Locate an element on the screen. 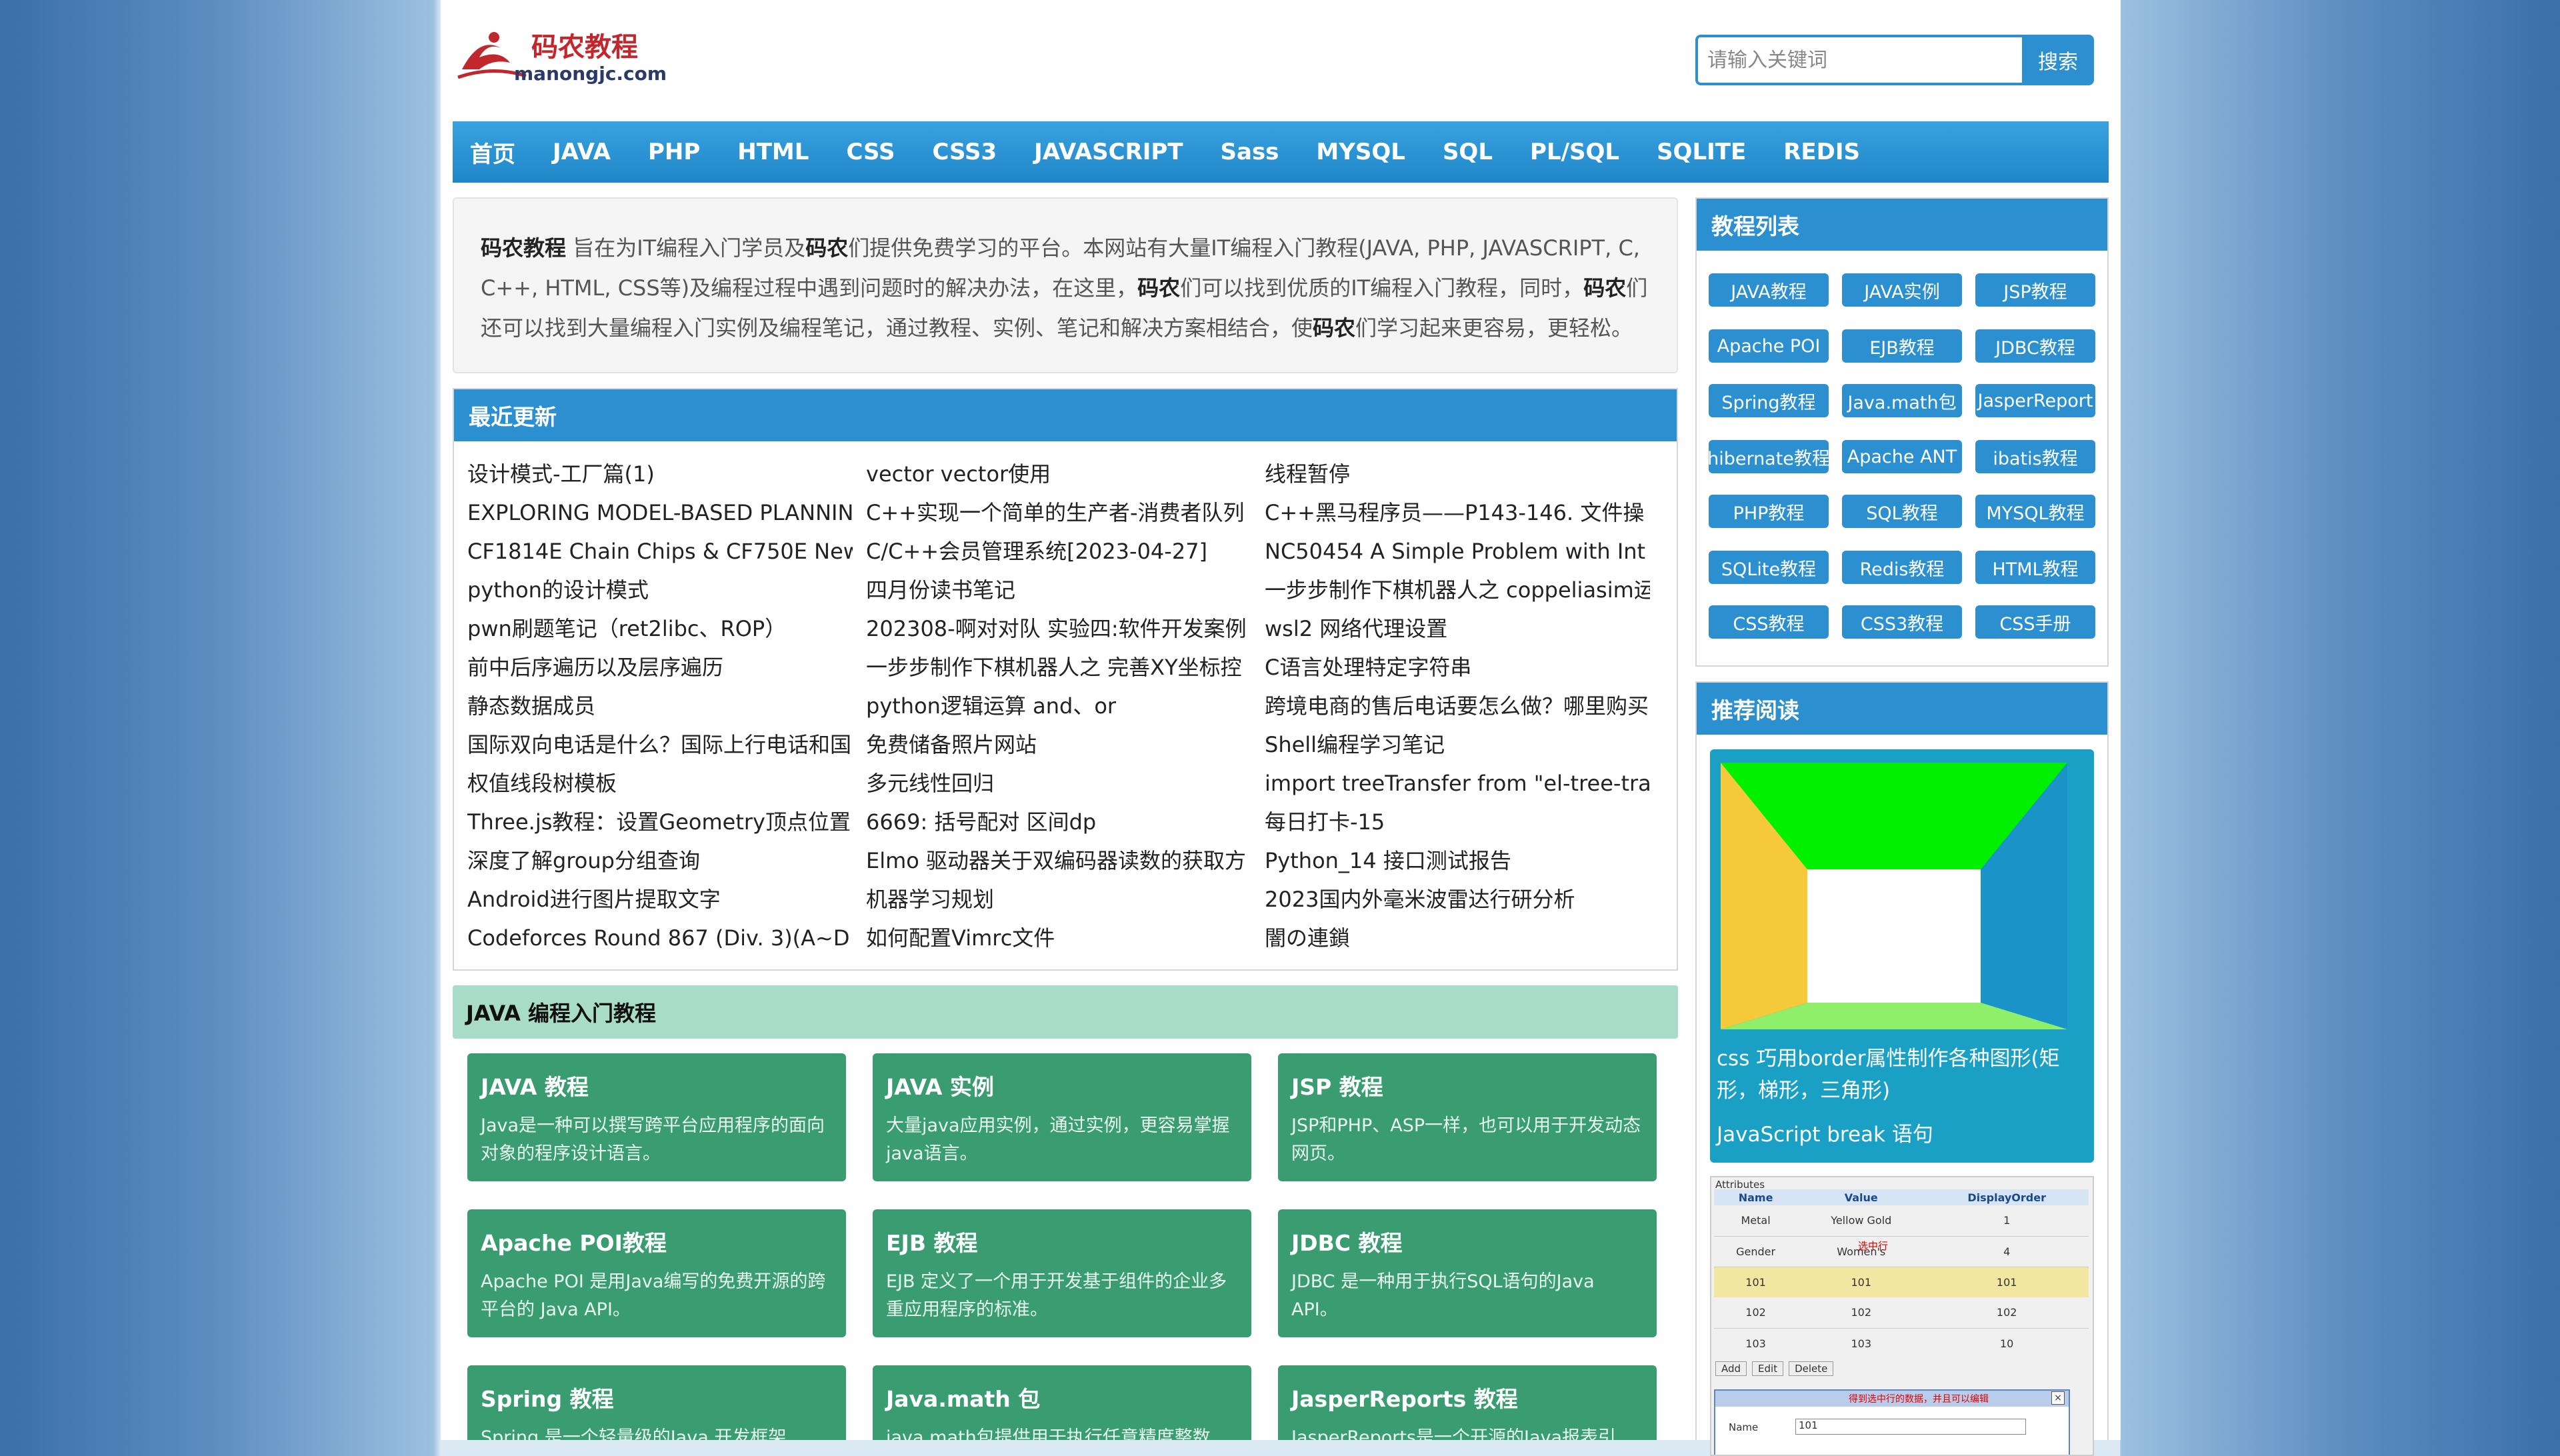  recent-link: 深度了解group分组查询 is located at coordinates (660, 860).